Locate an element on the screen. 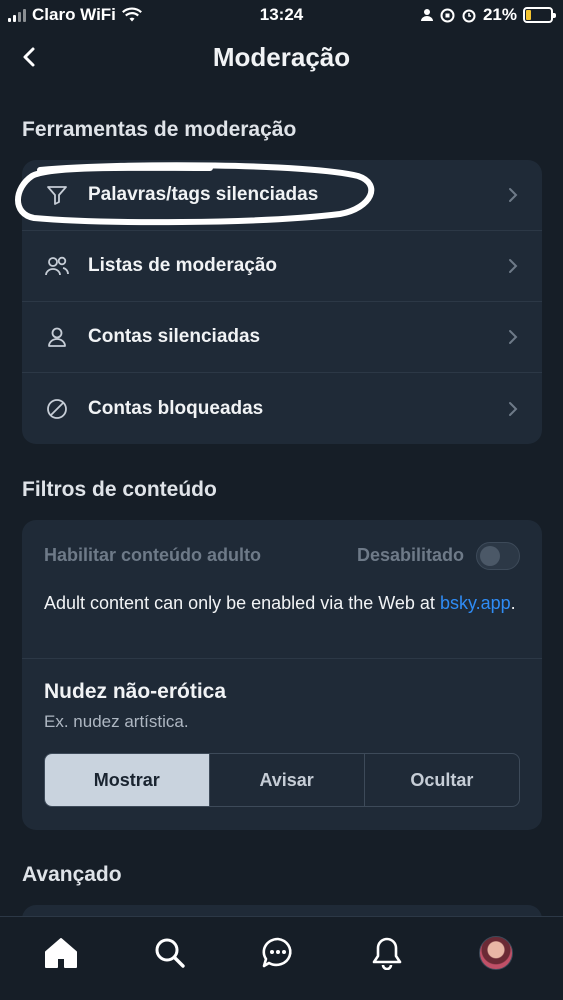 The height and width of the screenshot is (1000, 563). menu-item-muted-words: Palavras/tags silenciadas is located at coordinates (282, 195).